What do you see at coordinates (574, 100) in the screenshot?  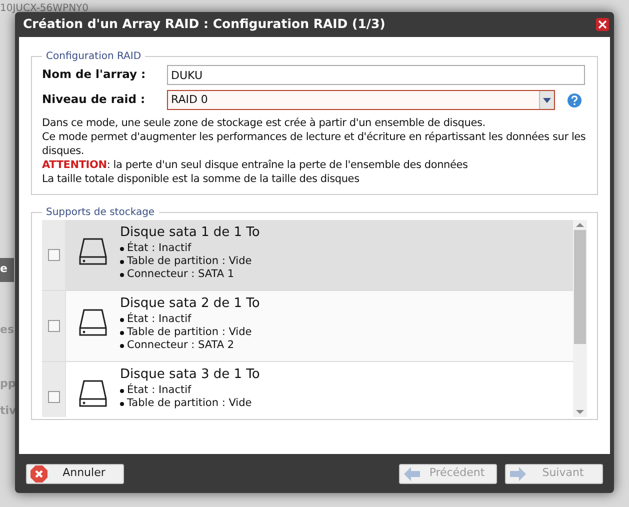 I see `help-icon` at bounding box center [574, 100].